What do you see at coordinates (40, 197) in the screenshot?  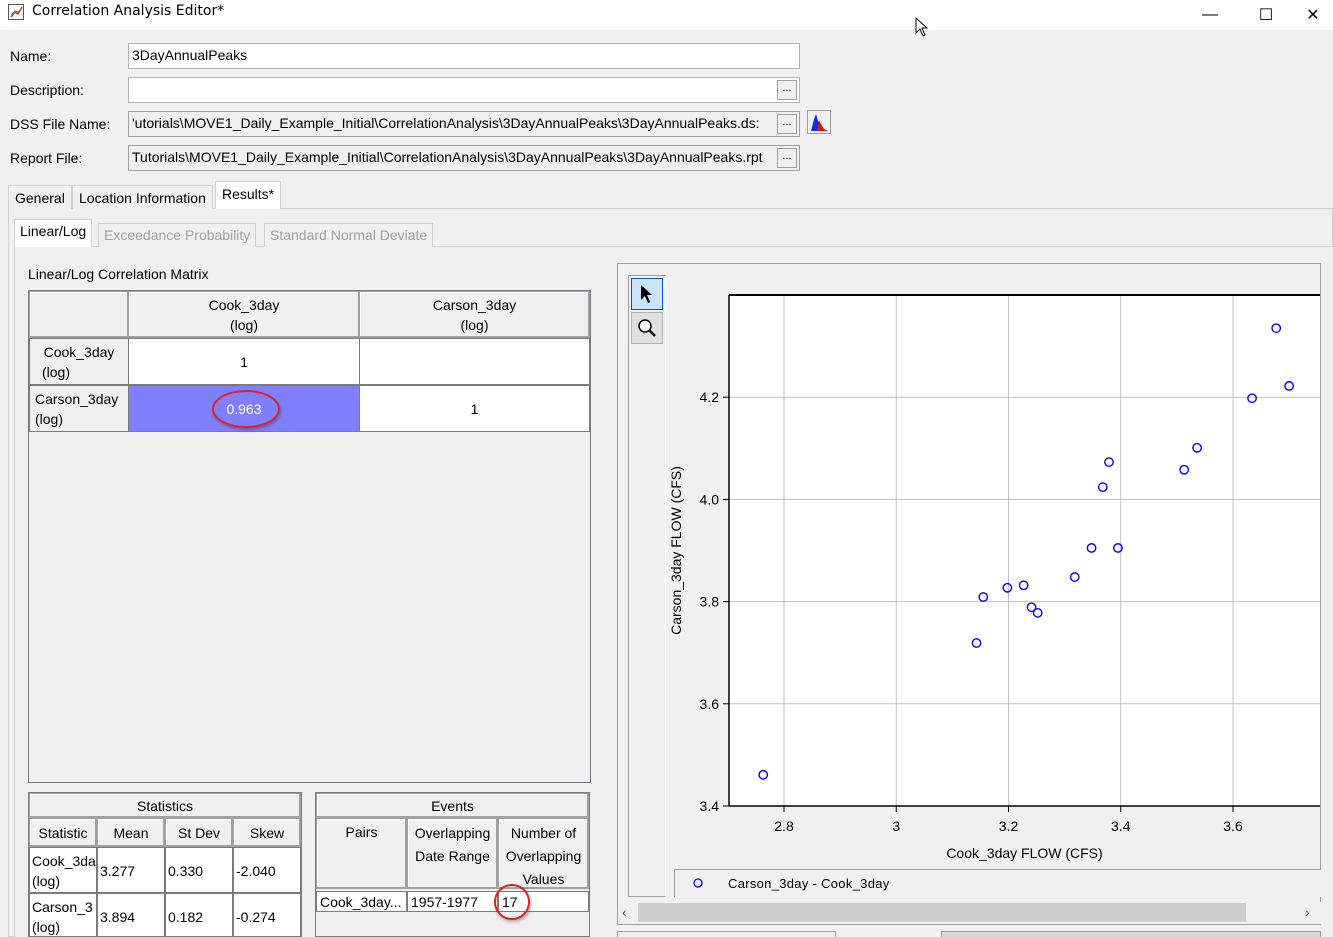 I see `tab-general: General` at bounding box center [40, 197].